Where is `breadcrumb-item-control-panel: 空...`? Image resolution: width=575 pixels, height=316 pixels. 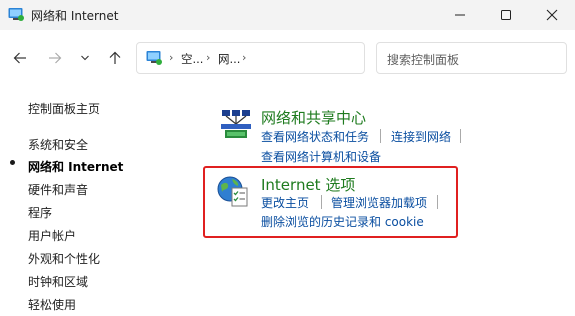 breadcrumb-item-control-panel: 空... is located at coordinates (192, 59).